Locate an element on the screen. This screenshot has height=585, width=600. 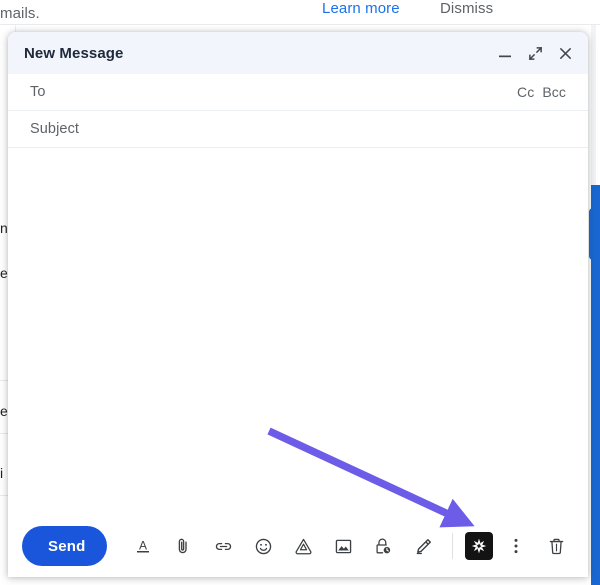
discard-draft-icon is located at coordinates (556, 546).